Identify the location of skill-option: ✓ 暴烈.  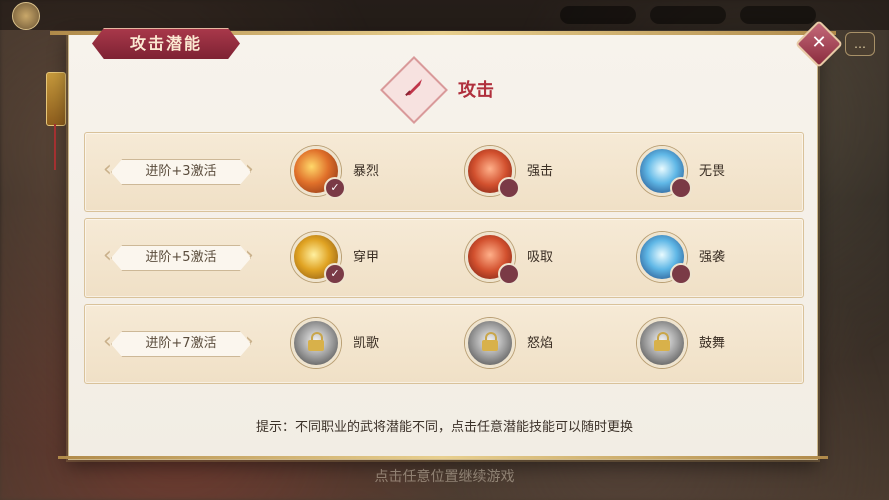
(356, 172).